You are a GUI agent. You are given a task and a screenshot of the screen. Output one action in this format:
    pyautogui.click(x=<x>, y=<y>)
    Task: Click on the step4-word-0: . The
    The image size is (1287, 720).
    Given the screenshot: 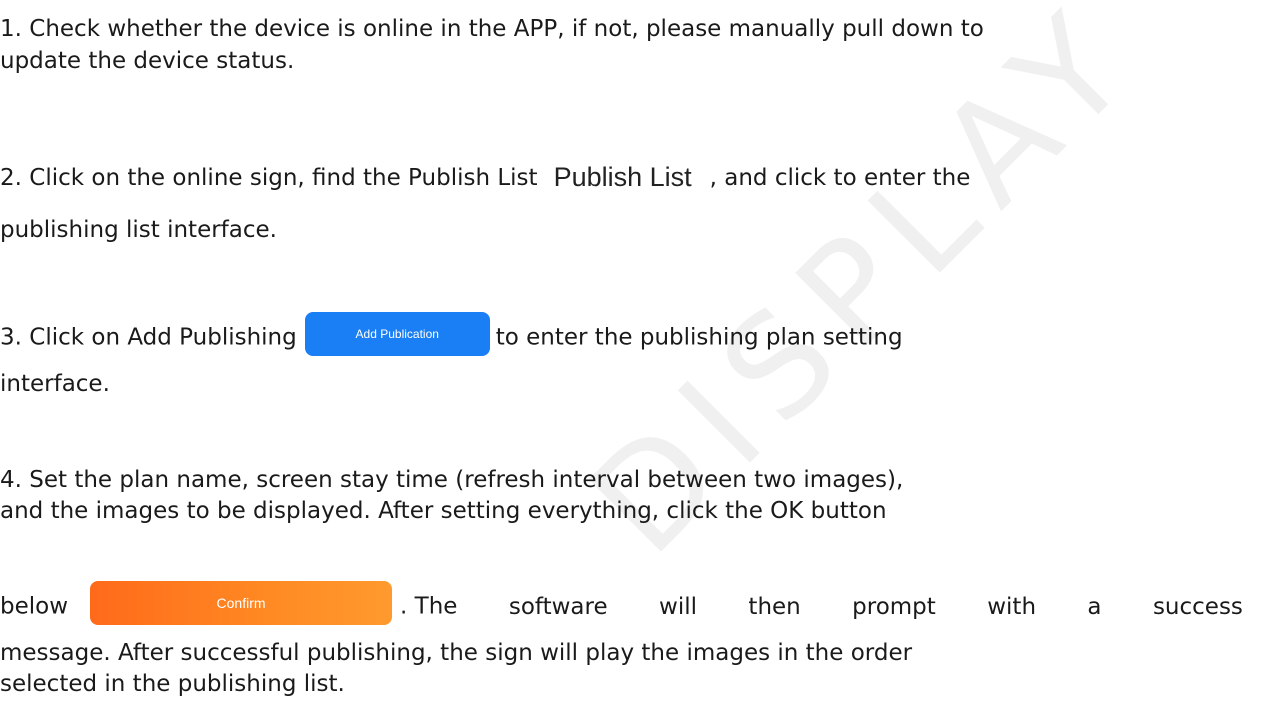 What is the action you would take?
    pyautogui.click(x=429, y=606)
    